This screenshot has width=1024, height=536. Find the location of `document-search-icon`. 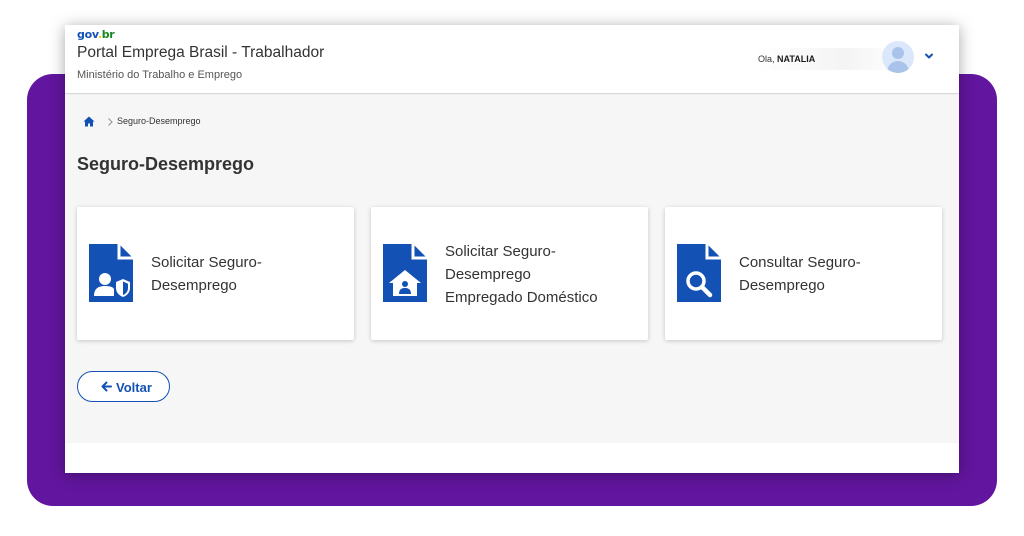

document-search-icon is located at coordinates (699, 273).